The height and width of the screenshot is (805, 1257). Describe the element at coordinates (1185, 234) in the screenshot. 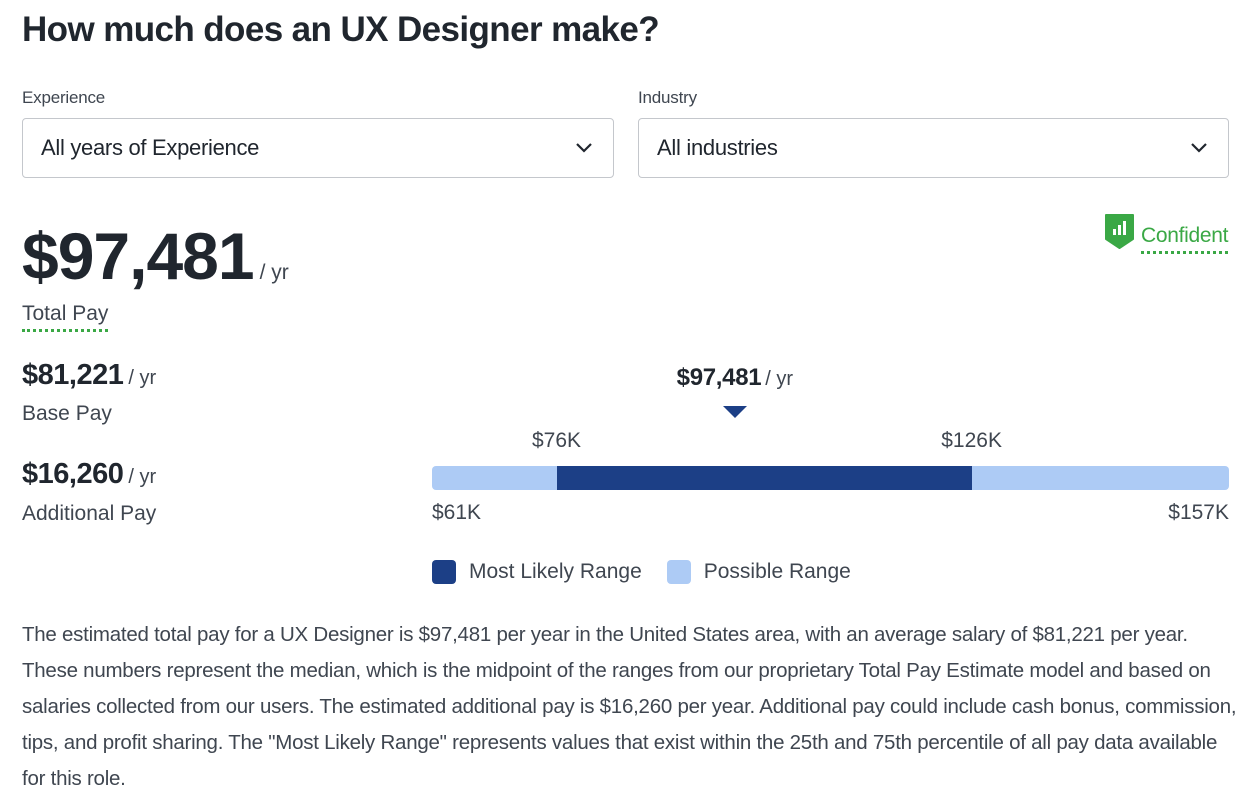

I see `confidence-label: Confident` at that location.